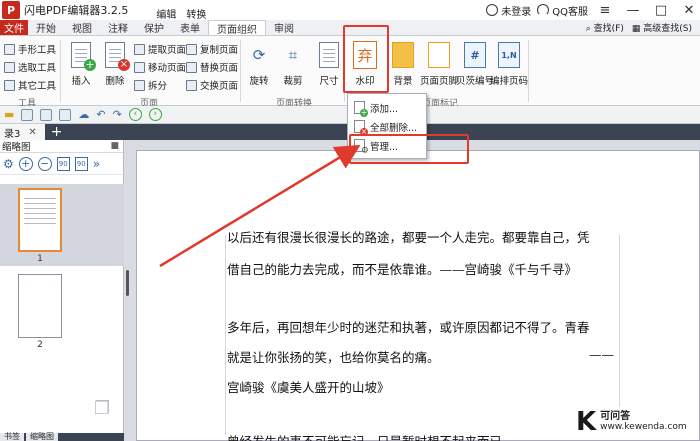 The image size is (700, 441). Describe the element at coordinates (333, 357) in the screenshot. I see `document-line: 就是让你张扬的笑，也给你莫名的痛。` at that location.